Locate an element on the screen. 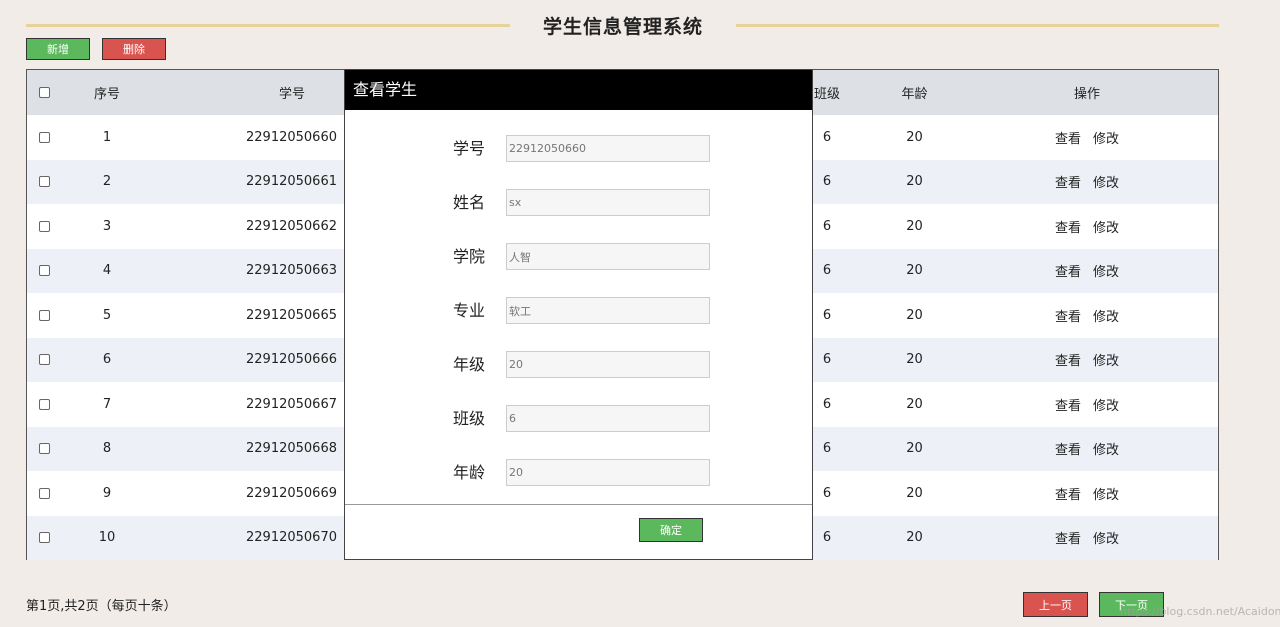 The height and width of the screenshot is (627, 1280). header-line-right is located at coordinates (977, 25).